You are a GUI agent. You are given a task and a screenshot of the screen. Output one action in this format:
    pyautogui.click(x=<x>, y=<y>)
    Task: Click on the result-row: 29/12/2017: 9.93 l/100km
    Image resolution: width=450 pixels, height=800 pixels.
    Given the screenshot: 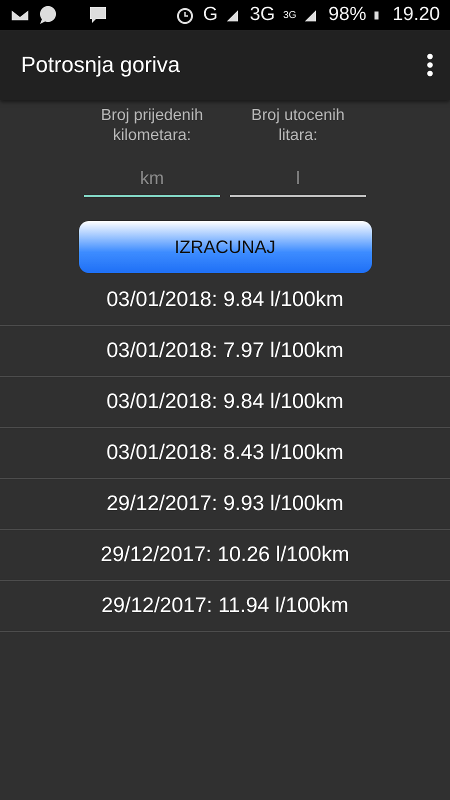 What is the action you would take?
    pyautogui.click(x=225, y=504)
    